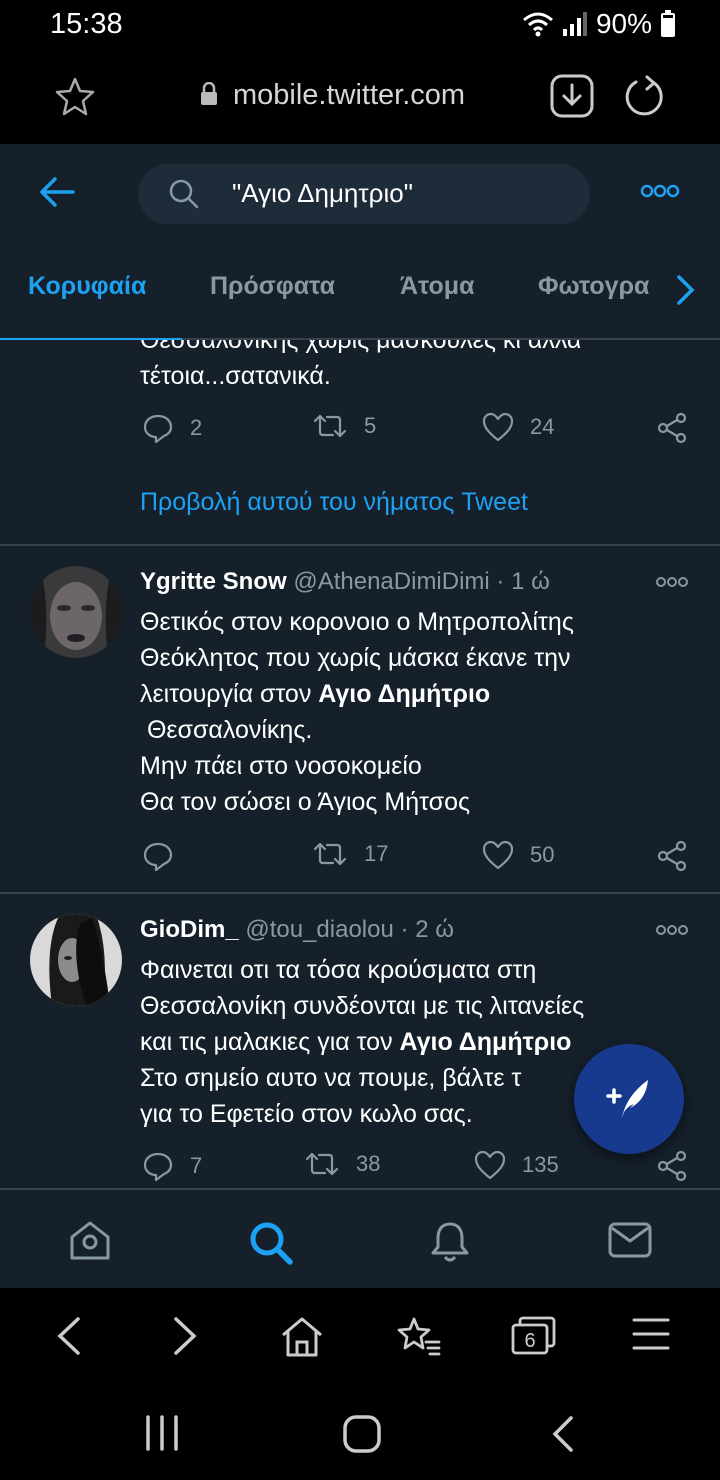 This screenshot has width=720, height=1480. I want to click on search-icon, so click(184, 194).